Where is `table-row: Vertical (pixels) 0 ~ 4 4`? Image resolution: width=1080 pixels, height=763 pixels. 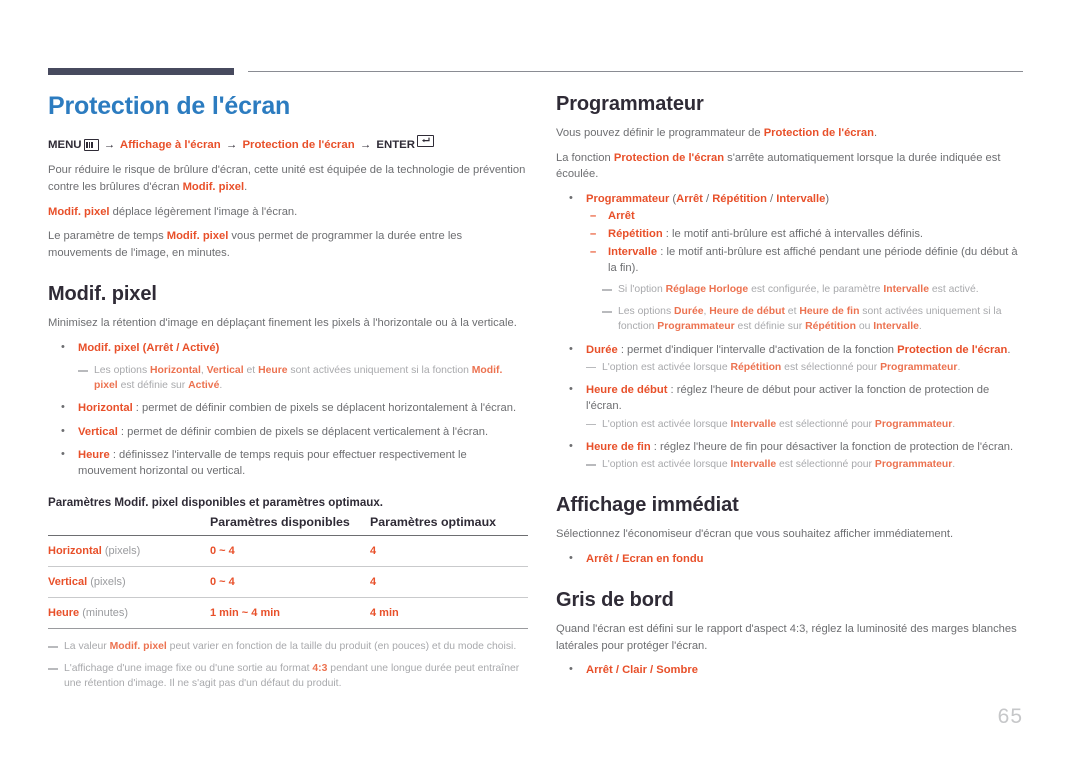 table-row: Vertical (pixels) 0 ~ 4 4 is located at coordinates (288, 582).